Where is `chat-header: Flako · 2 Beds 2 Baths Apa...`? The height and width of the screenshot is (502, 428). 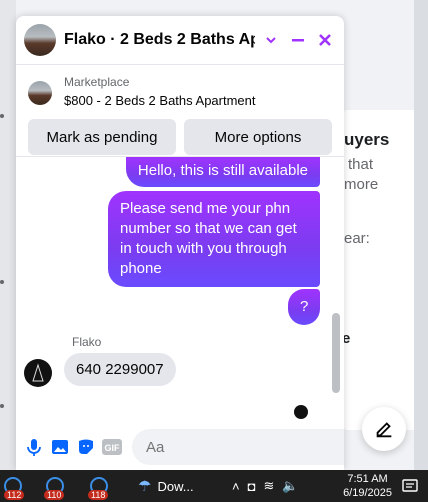
chat-header: Flako · 2 Beds 2 Baths Apa... is located at coordinates (180, 40).